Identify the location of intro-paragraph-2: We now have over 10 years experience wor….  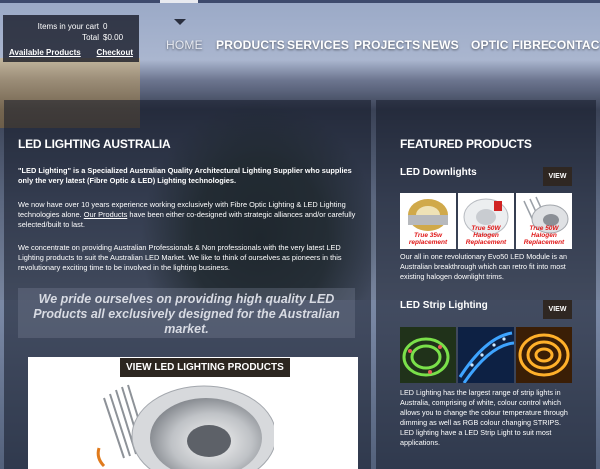
(188, 215).